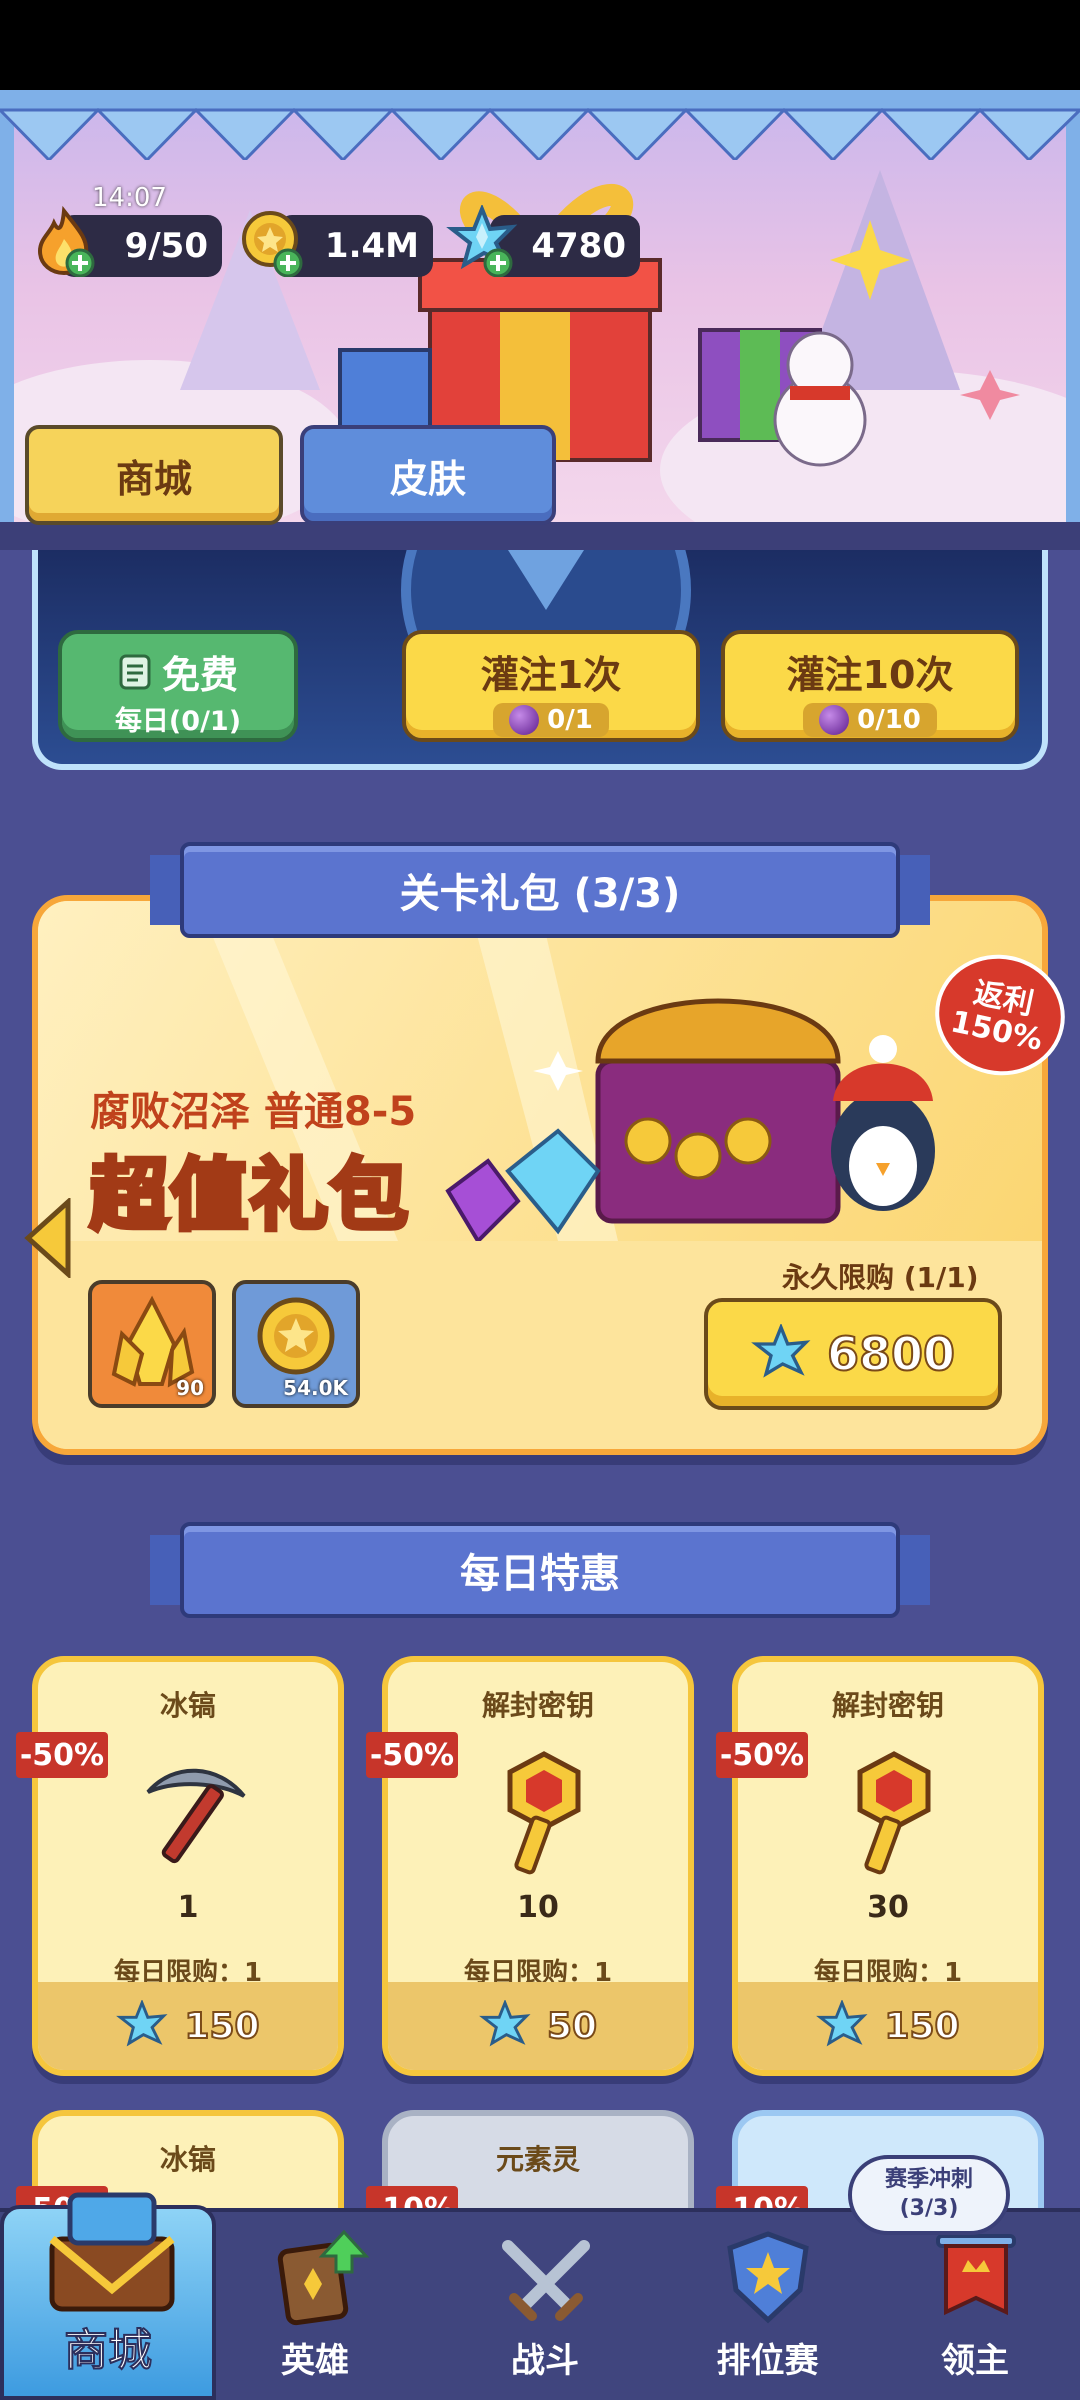 Image resolution: width=1080 pixels, height=2400 pixels. I want to click on draw-ten-cost: 0/10, so click(870, 720).